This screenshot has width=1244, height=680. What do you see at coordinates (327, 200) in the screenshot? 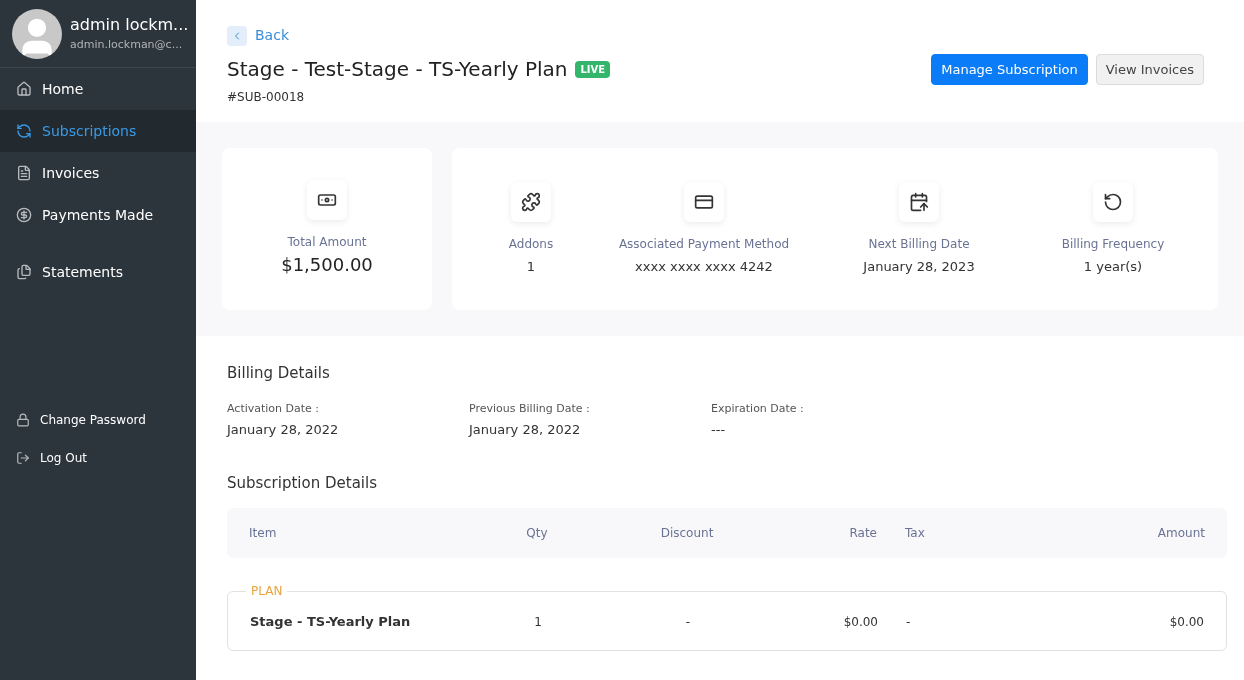
I see `banknote-icon` at bounding box center [327, 200].